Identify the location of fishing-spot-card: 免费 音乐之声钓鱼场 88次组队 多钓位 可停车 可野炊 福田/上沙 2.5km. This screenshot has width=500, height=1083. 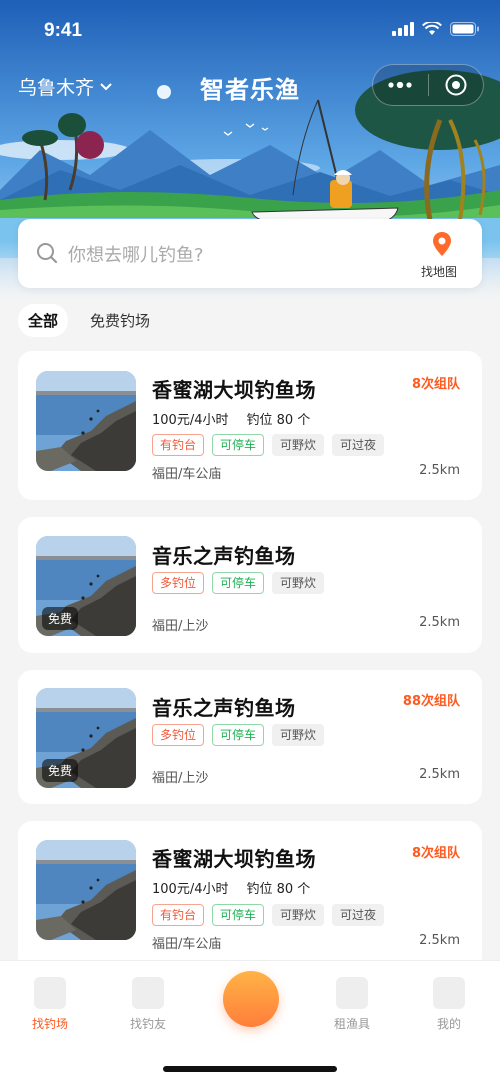
(250, 737).